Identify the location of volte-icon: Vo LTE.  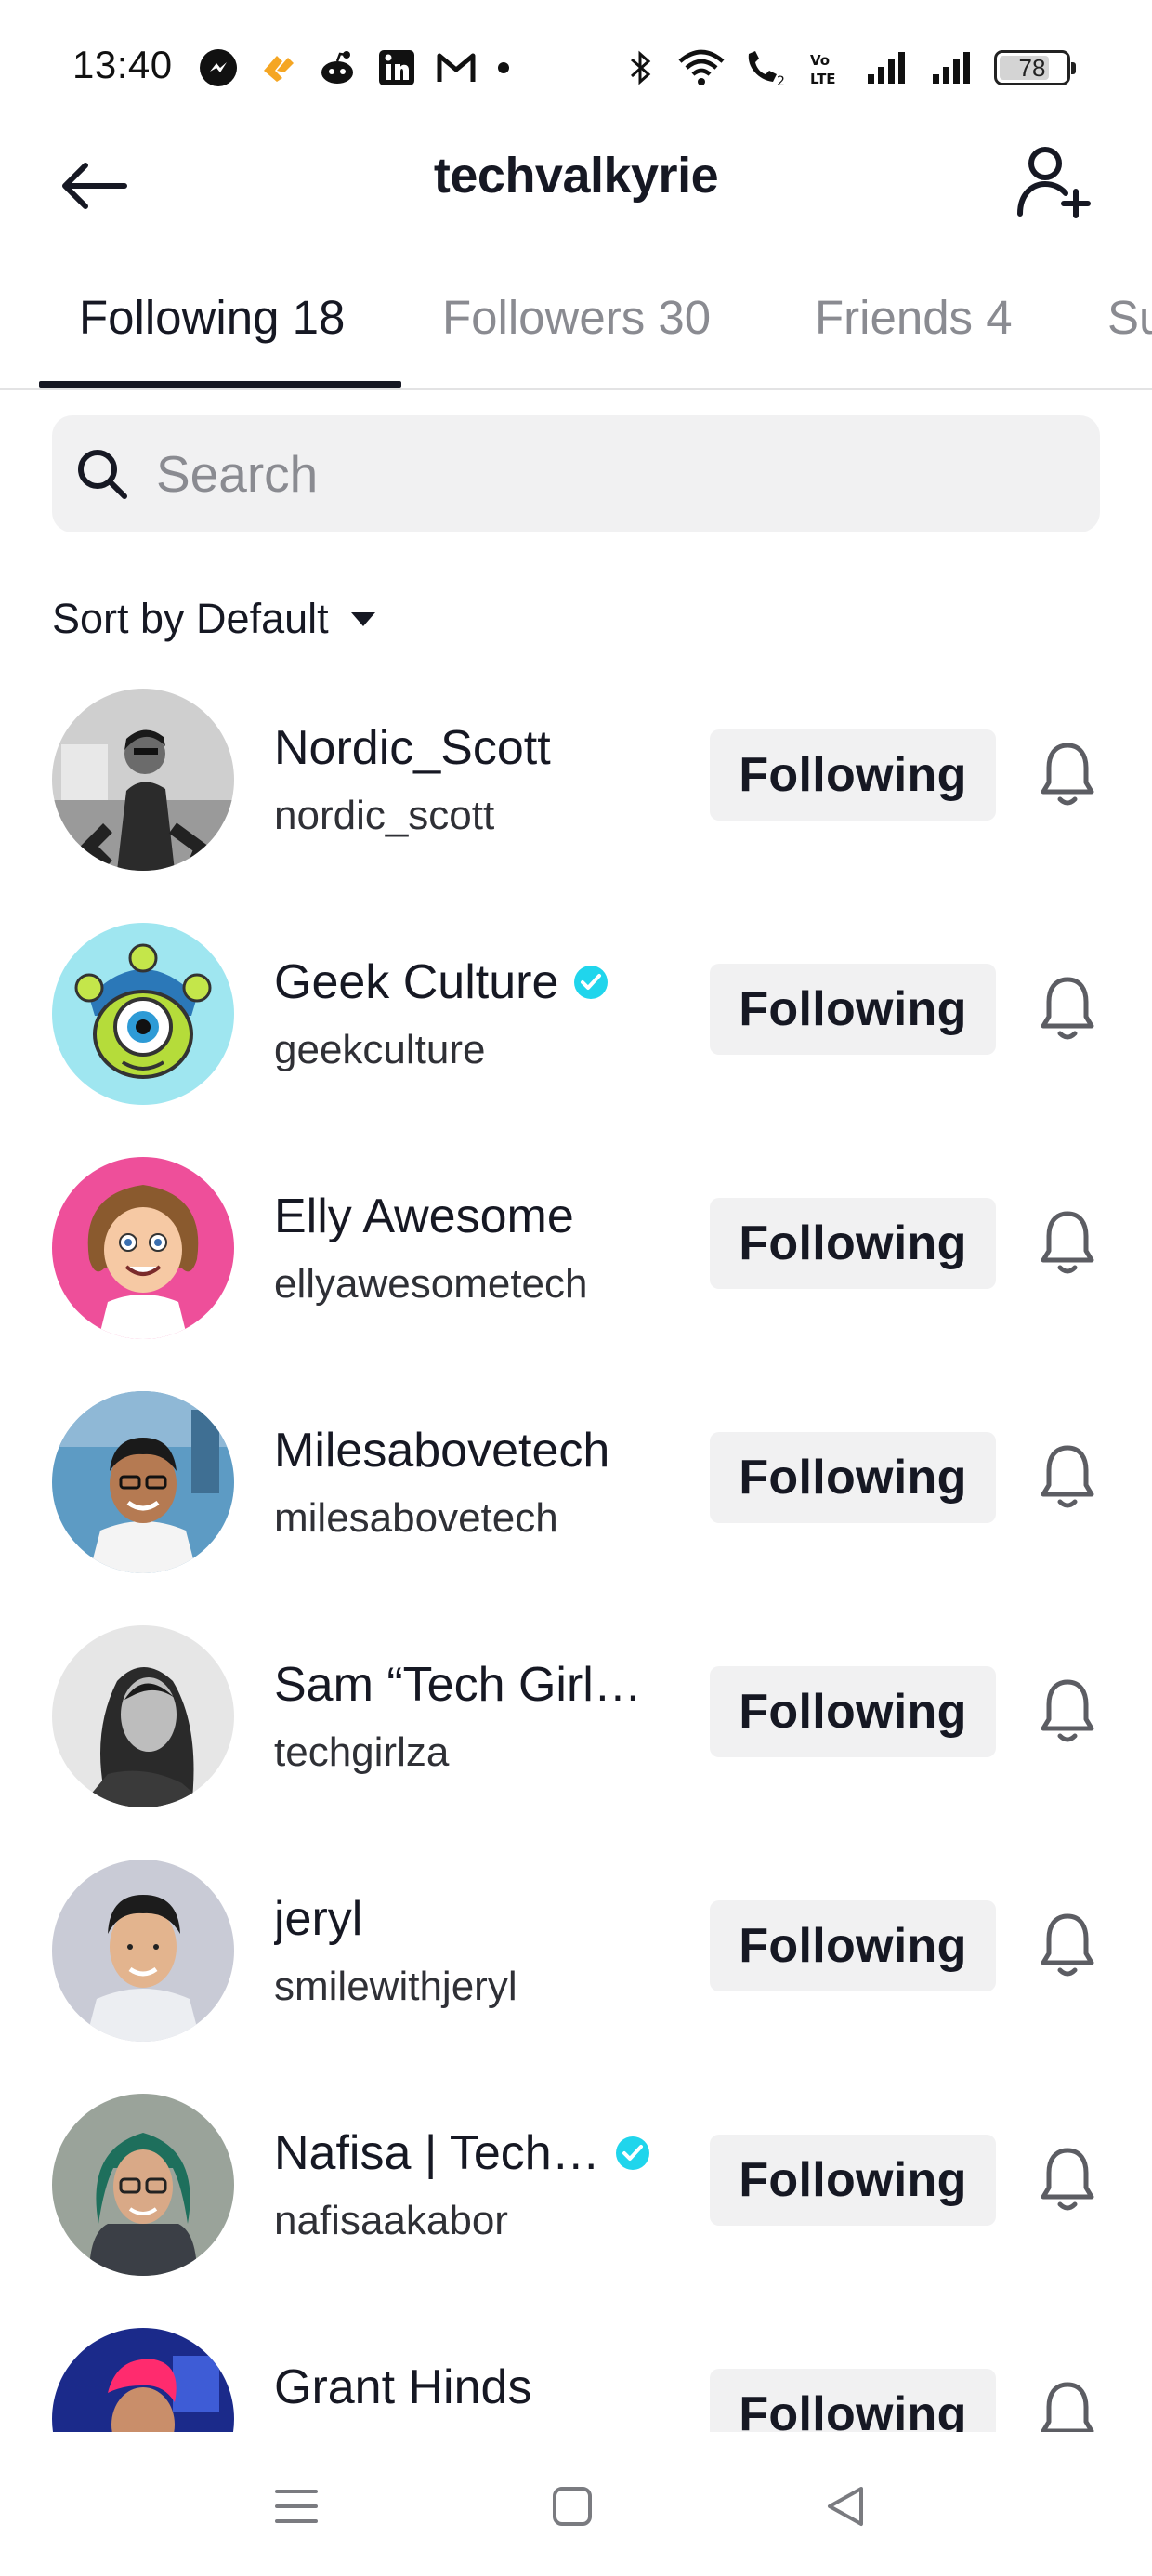
(827, 67).